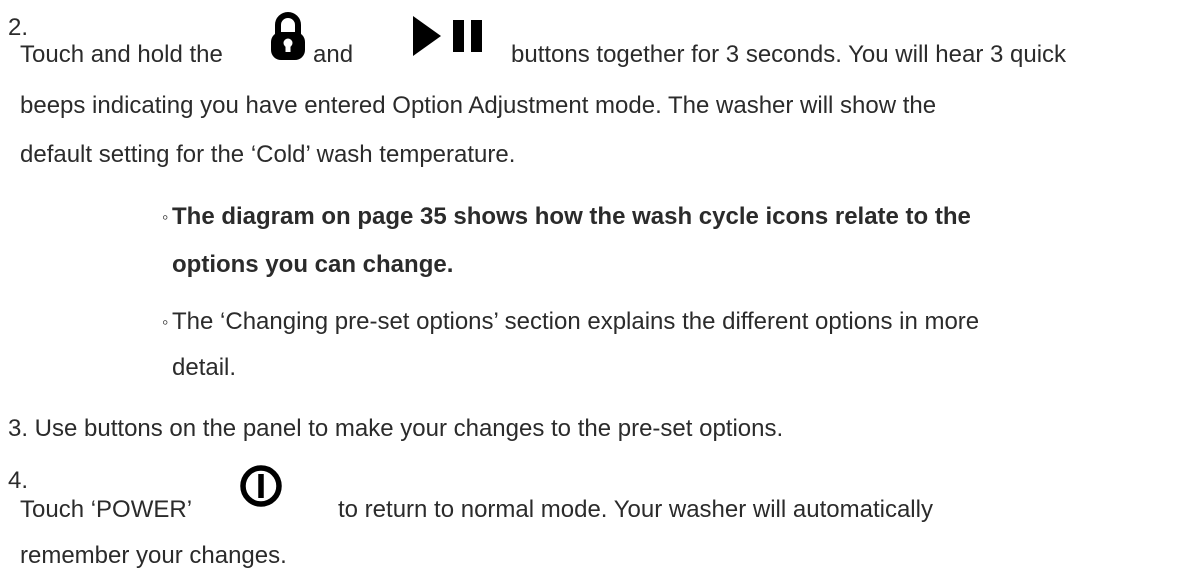 Image resolution: width=1192 pixels, height=578 pixels. I want to click on bullet-text-line-2: options you can change., so click(313, 264).